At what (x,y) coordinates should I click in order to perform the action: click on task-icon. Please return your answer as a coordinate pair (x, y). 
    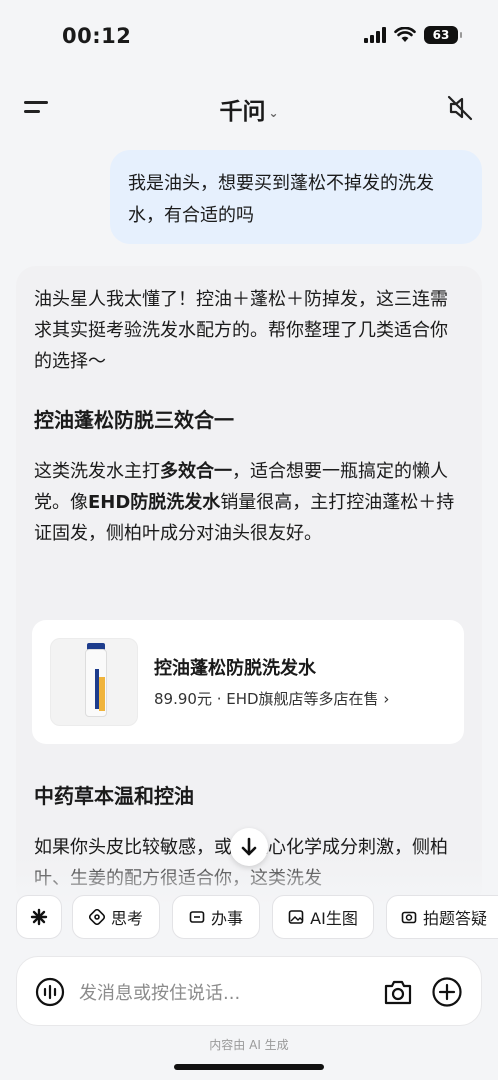
    Looking at the image, I should click on (197, 917).